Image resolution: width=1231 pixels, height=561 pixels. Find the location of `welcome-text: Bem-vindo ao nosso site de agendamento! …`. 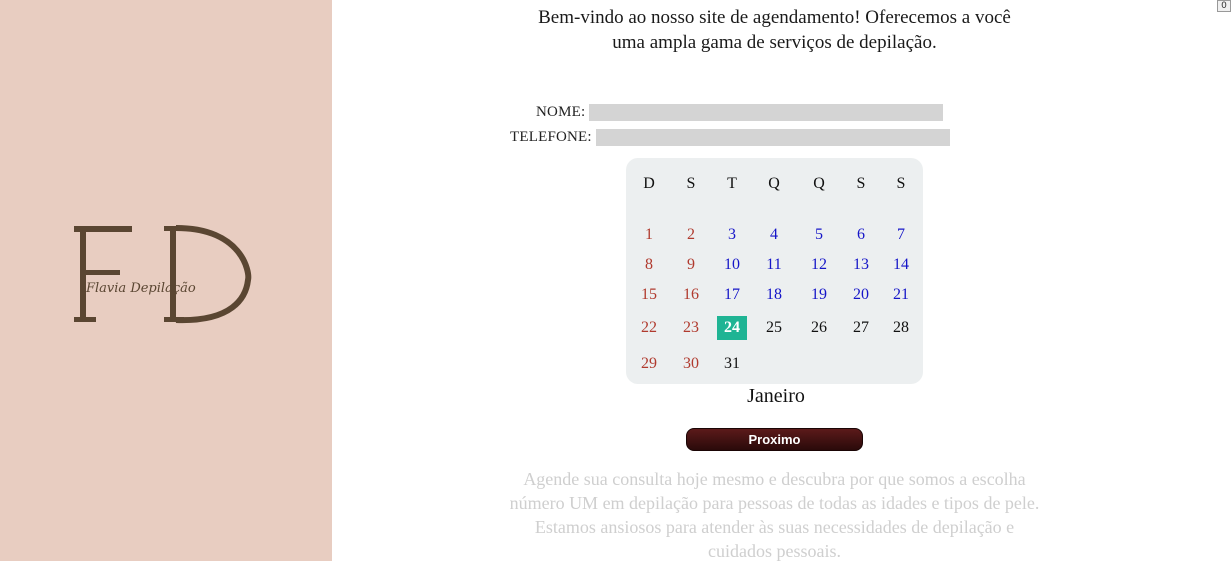

welcome-text: Bem-vindo ao nosso site de agendamento! … is located at coordinates (774, 30).